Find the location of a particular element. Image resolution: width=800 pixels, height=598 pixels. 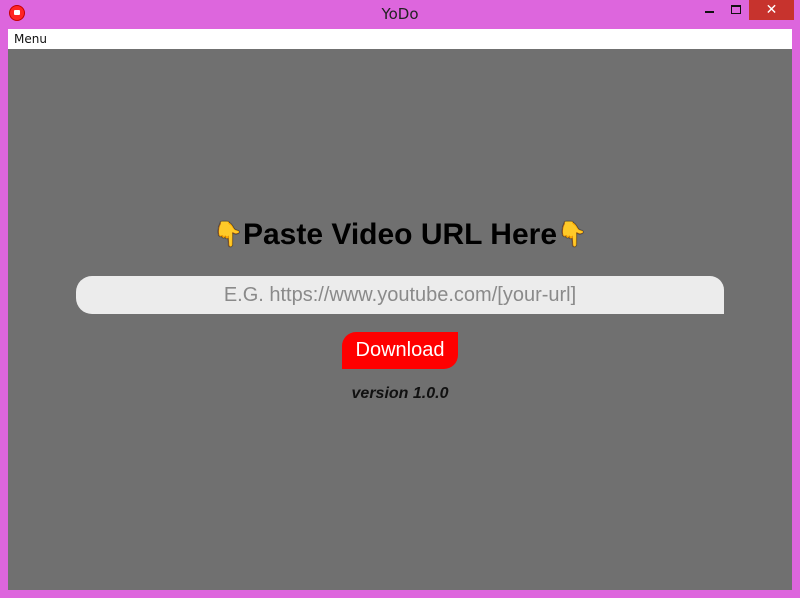

download-button: Download is located at coordinates (400, 350).